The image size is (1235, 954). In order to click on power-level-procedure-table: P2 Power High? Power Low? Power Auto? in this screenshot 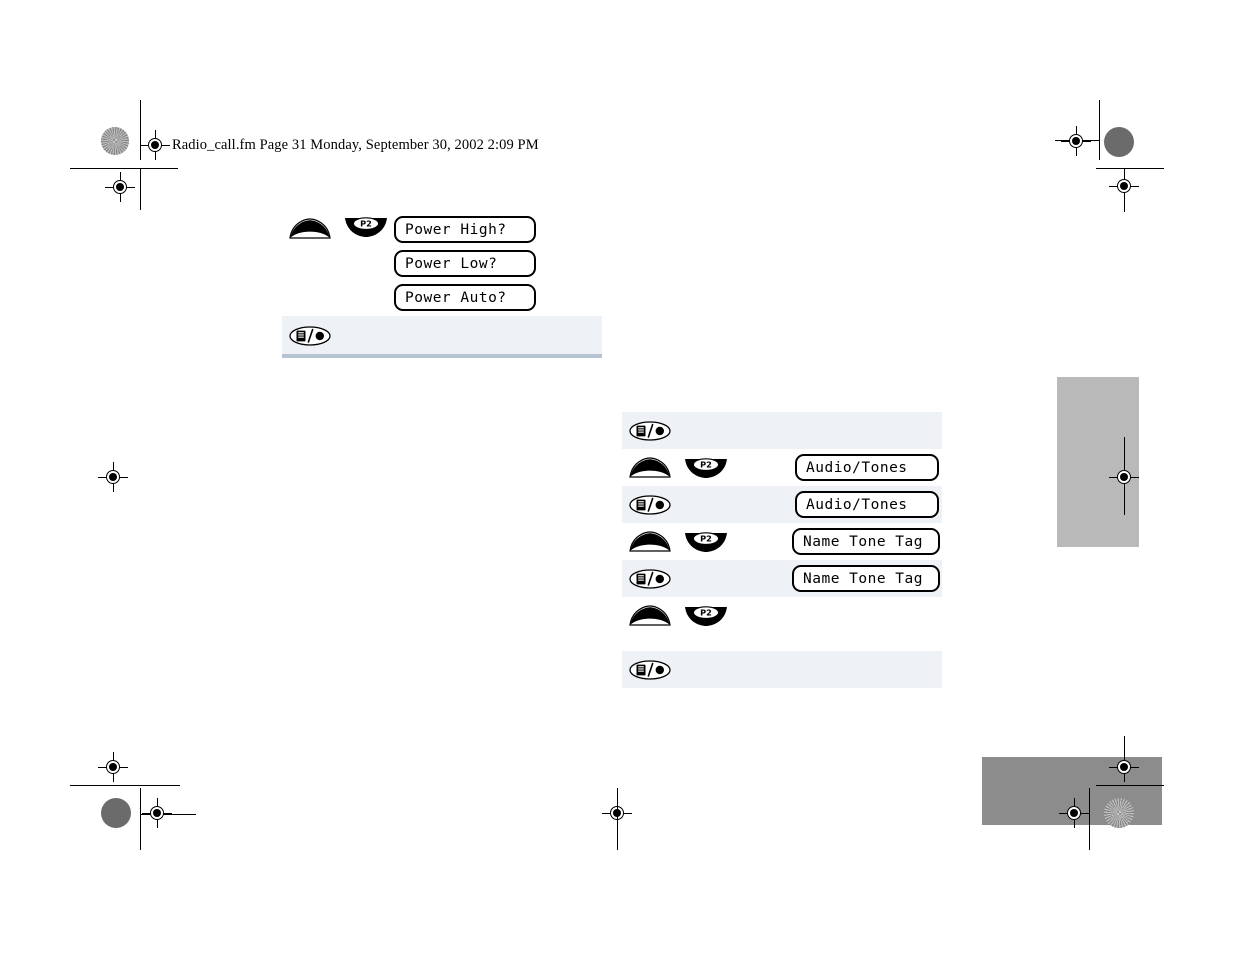, I will do `click(442, 286)`.